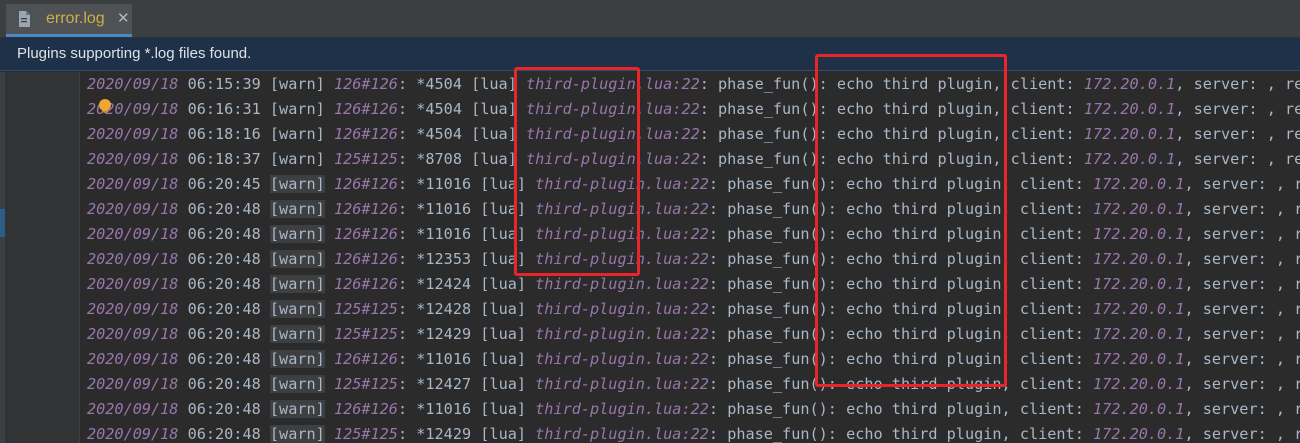 Image resolution: width=1300 pixels, height=443 pixels. Describe the element at coordinates (439, 159) in the screenshot. I see `log-conn: *8708` at that location.